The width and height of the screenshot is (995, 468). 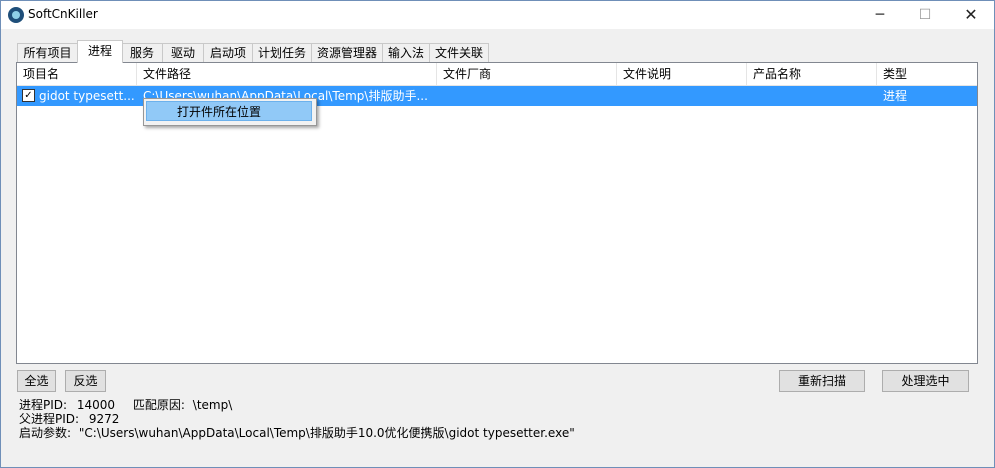 What do you see at coordinates (528, 96) in the screenshot?
I see `row-vendor` at bounding box center [528, 96].